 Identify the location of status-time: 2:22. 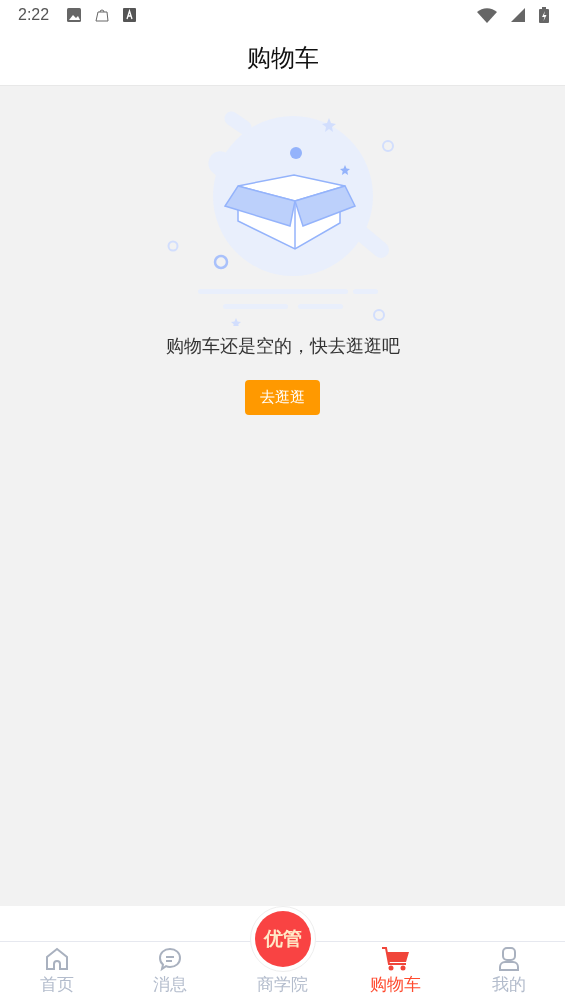
(34, 15).